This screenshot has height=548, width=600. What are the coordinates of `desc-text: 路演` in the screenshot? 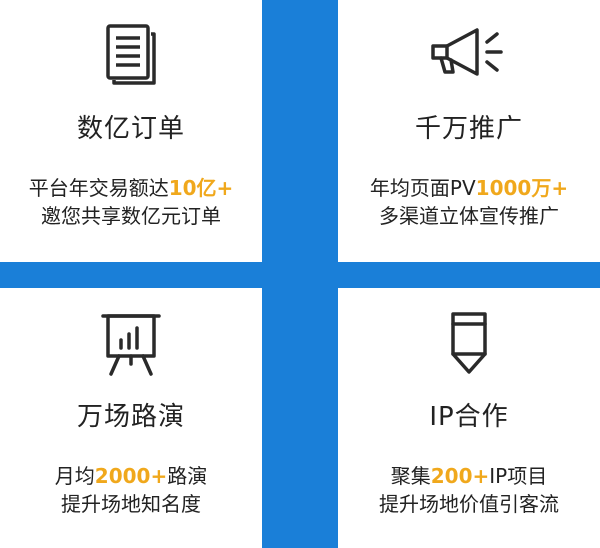 It's located at (187, 476).